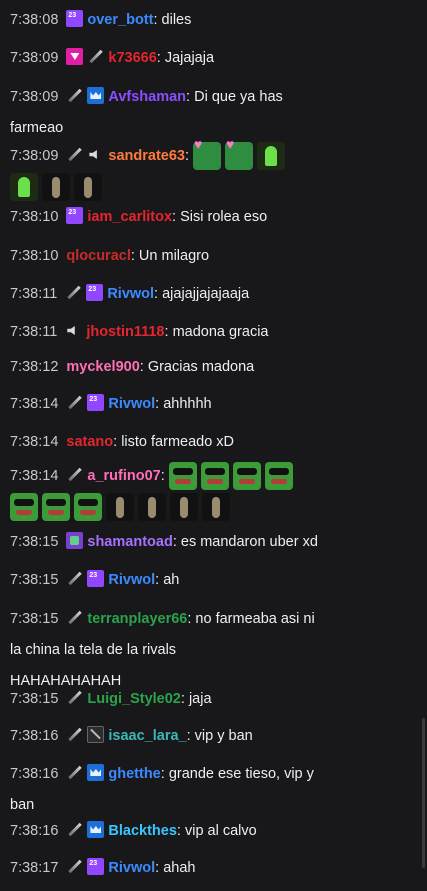  I want to click on chat-message: 7:38:11 Rivwol: ajajajjajajaaja, so click(208, 294).